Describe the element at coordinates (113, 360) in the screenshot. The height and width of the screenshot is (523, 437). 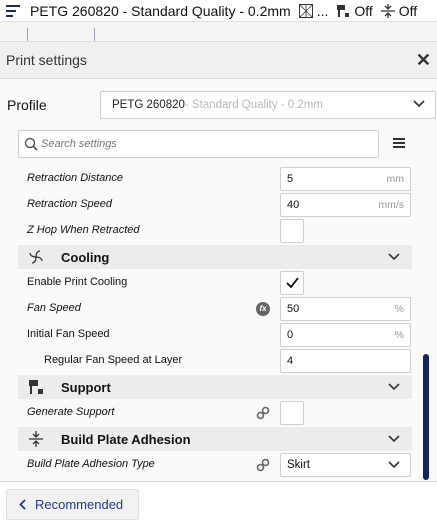
I see `setting-label: Regular Fan Speed at Layer` at that location.